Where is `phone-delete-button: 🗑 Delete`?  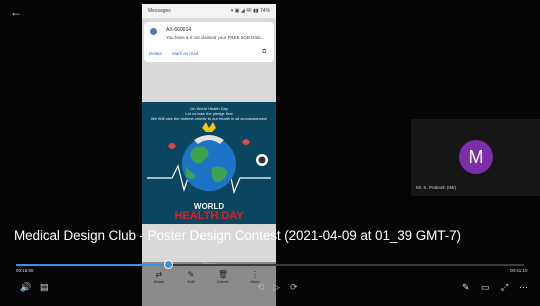
phone-delete-button: 🗑 Delete is located at coordinates (223, 277).